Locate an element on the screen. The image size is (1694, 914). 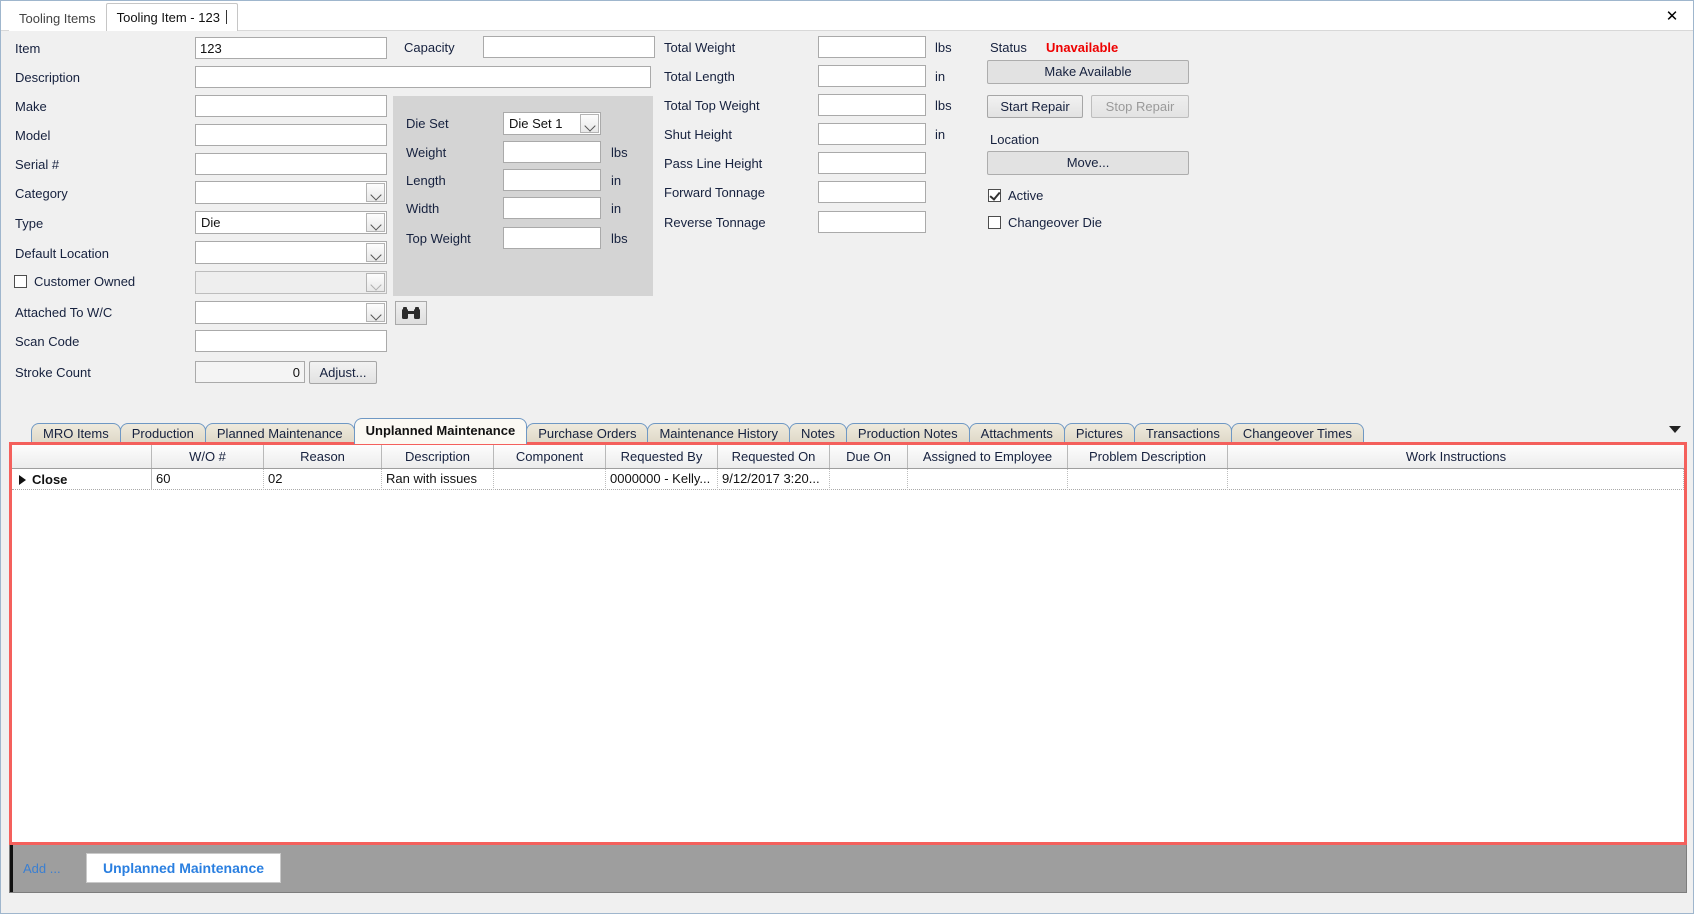
grid-cell-component is located at coordinates (550, 479).